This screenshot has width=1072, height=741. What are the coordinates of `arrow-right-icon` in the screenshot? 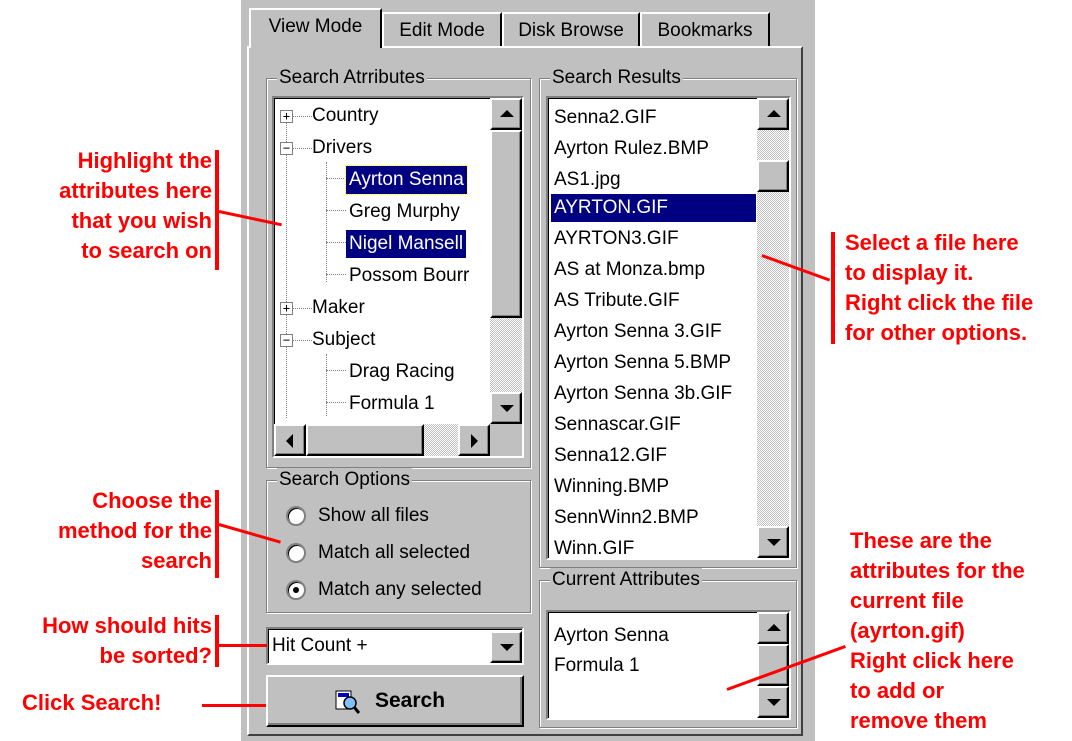 It's located at (474, 441).